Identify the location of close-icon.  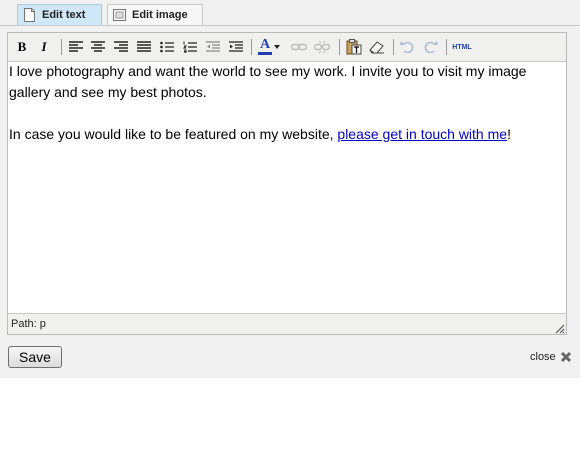
(565, 357).